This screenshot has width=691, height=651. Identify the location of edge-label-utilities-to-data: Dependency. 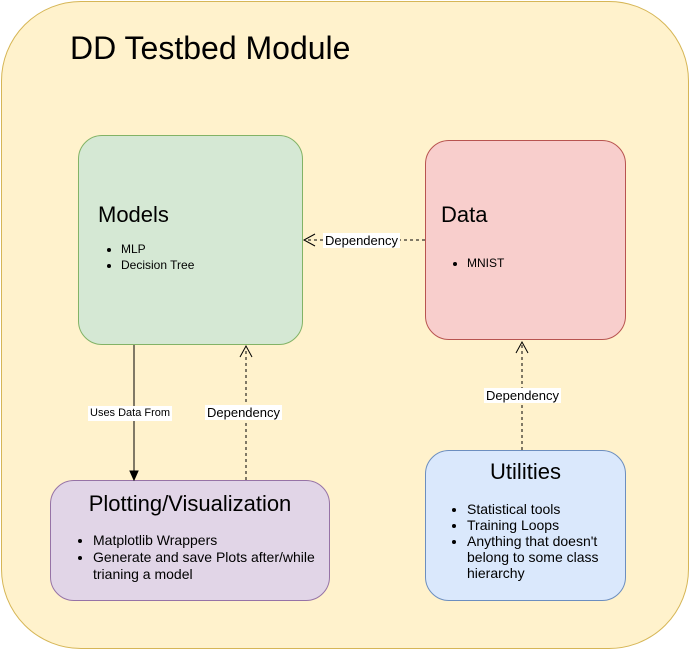
(522, 395).